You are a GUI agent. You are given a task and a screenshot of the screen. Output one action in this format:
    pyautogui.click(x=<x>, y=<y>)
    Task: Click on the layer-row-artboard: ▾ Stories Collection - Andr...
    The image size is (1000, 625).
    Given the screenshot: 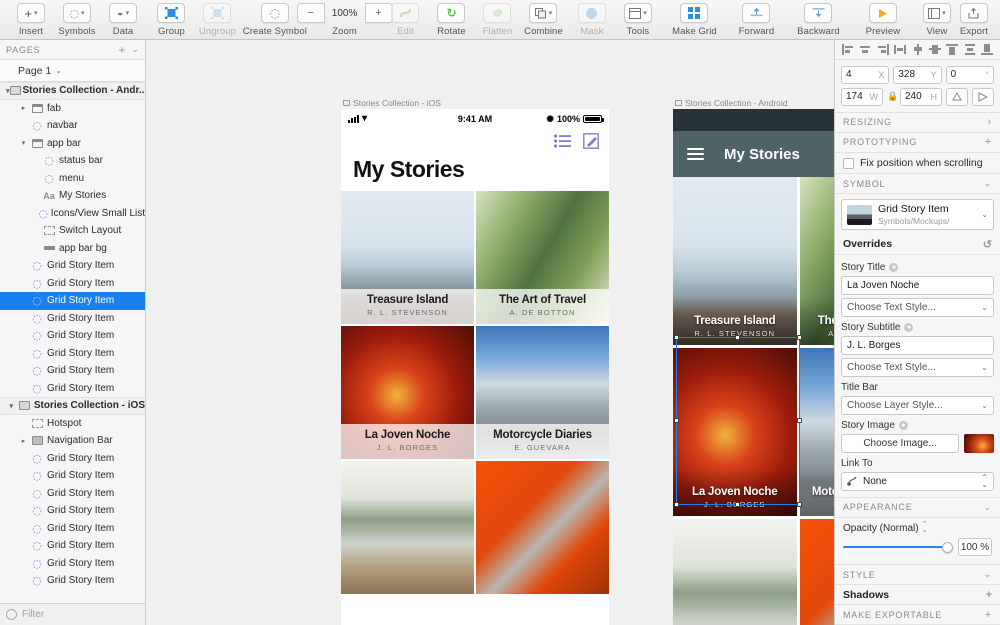 What is the action you would take?
    pyautogui.click(x=72, y=91)
    